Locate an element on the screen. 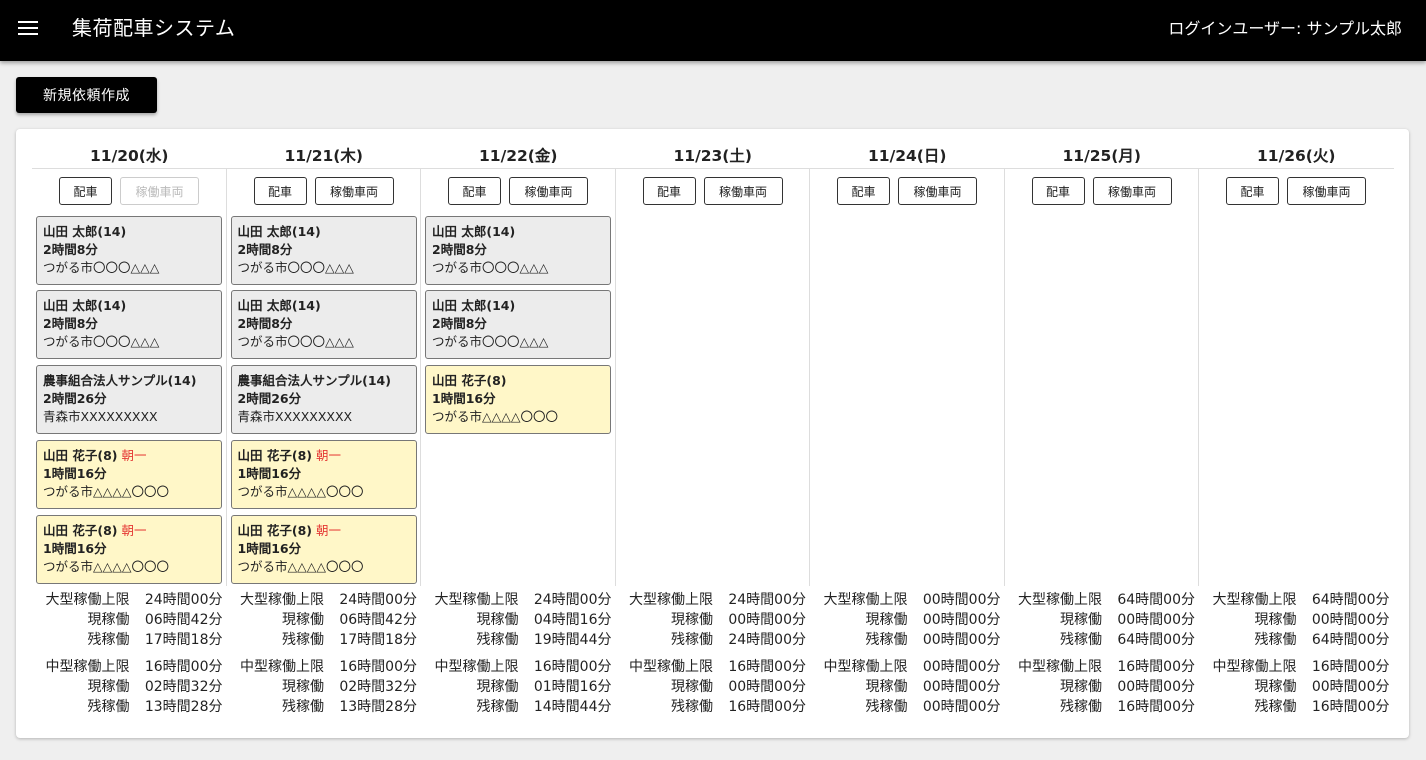 This screenshot has width=1426, height=760. hamburger-menu-icon is located at coordinates (28, 28).